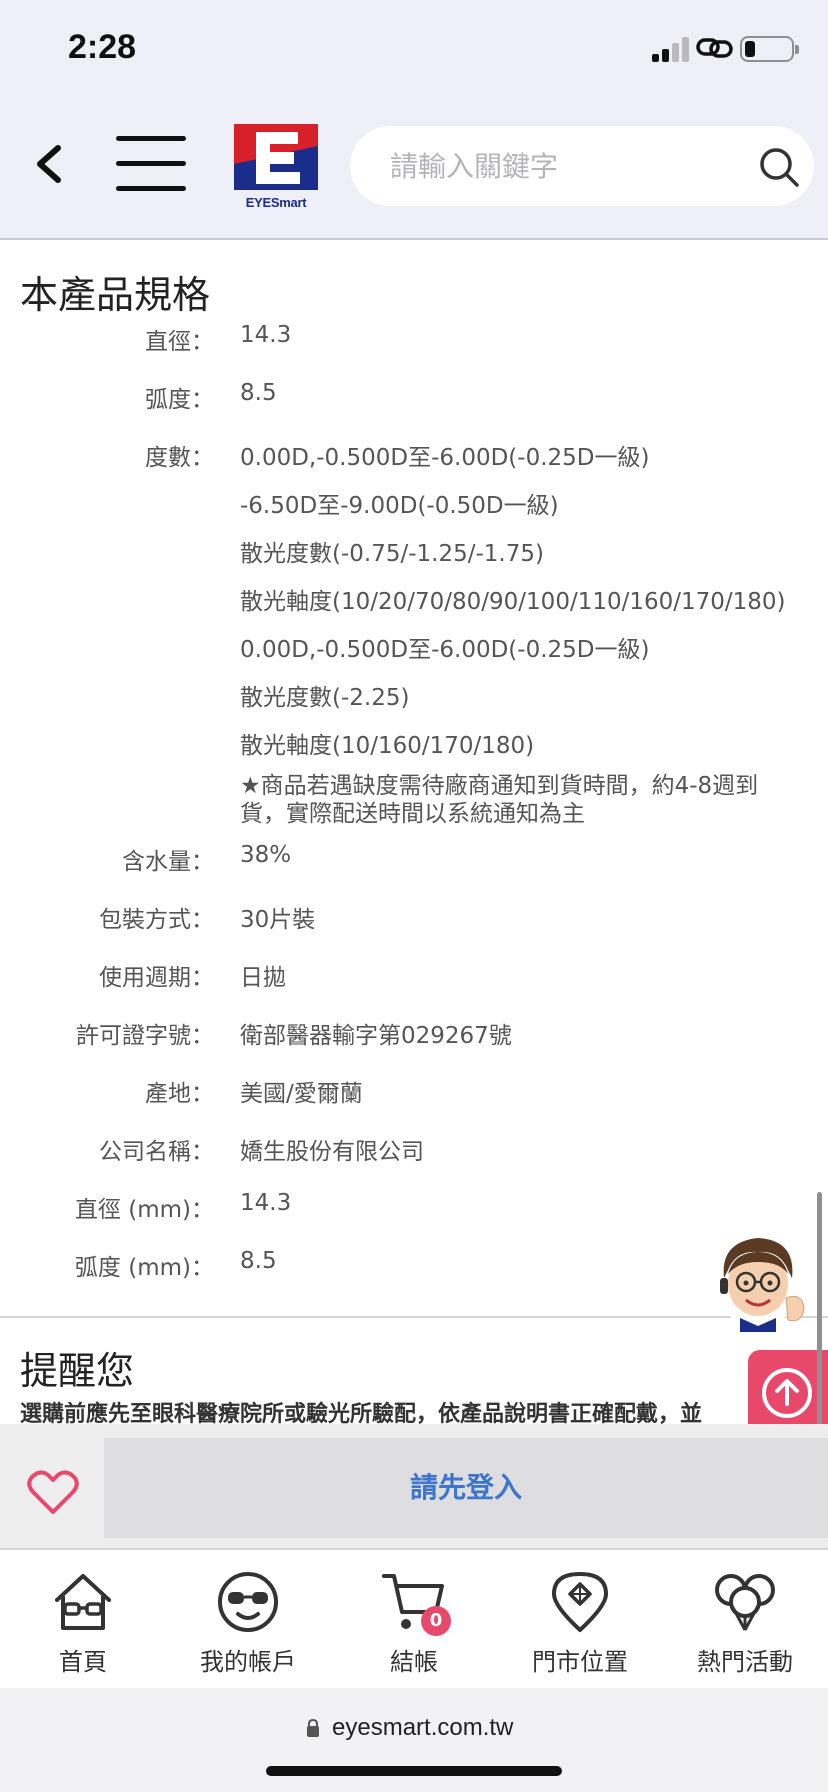  I want to click on heart-icon, so click(53, 1492).